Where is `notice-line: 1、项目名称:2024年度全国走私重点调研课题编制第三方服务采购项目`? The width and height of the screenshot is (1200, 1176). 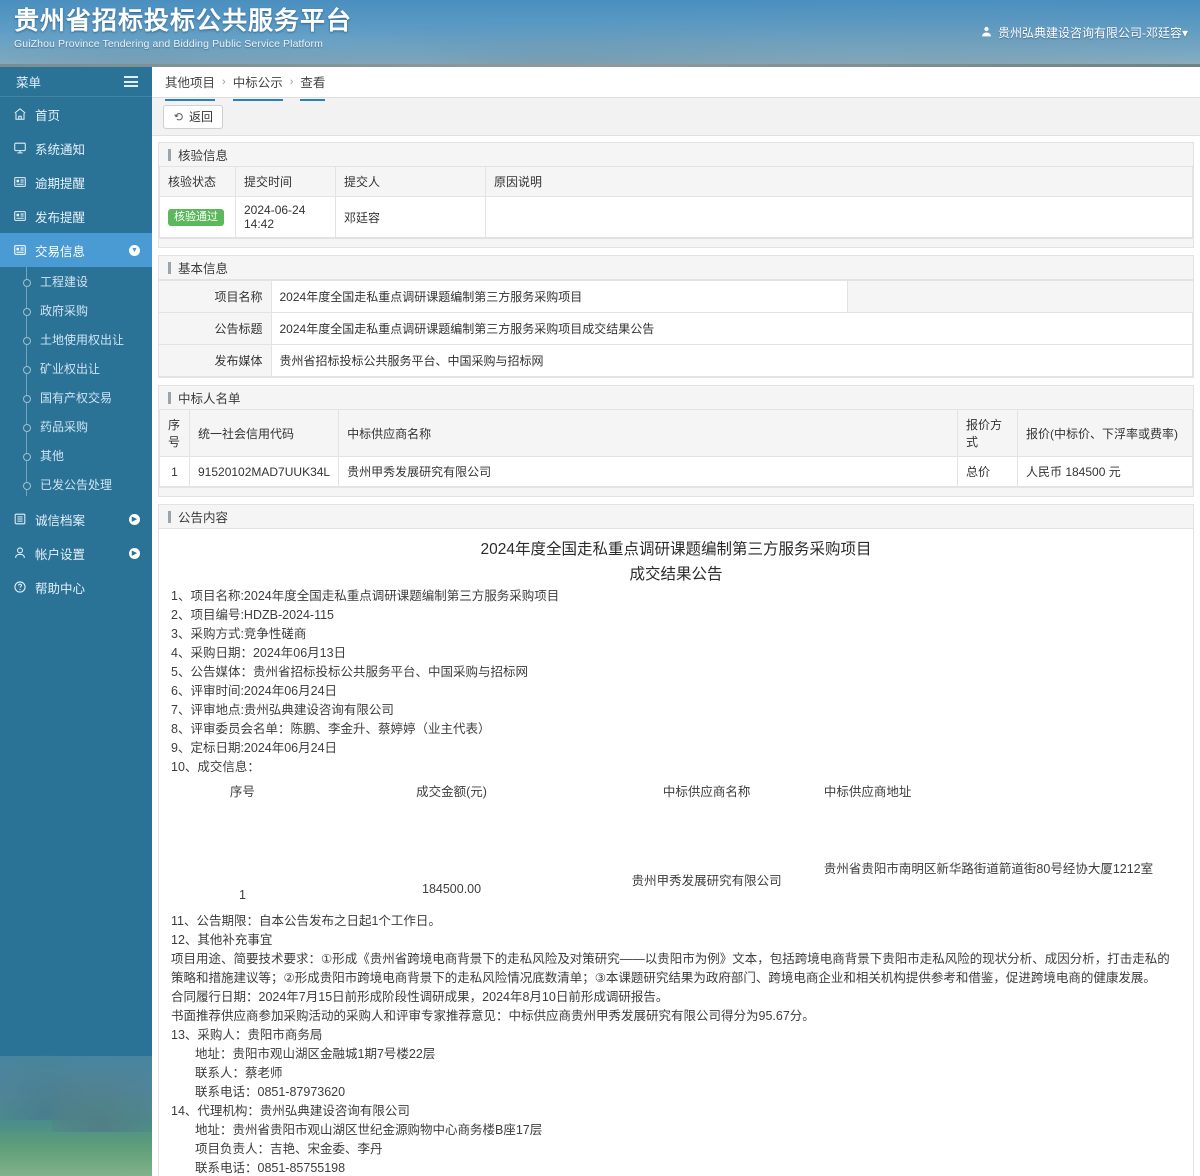
notice-line: 1、项目名称:2024年度全国走私重点调研课题编制第三方服务采购项目 is located at coordinates (365, 596).